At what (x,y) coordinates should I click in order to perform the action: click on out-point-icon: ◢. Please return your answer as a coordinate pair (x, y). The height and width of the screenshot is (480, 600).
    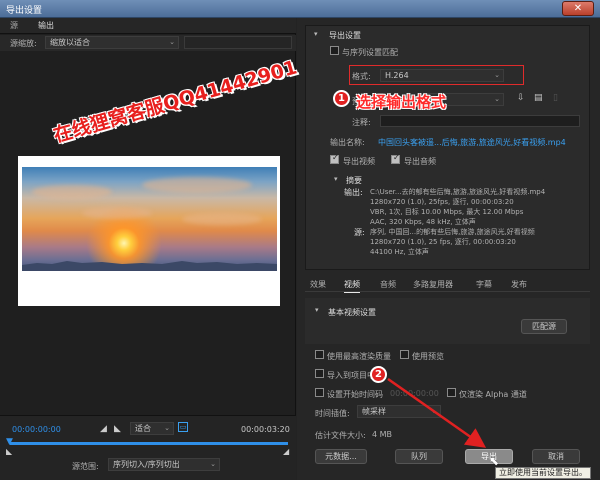
    Looking at the image, I should click on (286, 451).